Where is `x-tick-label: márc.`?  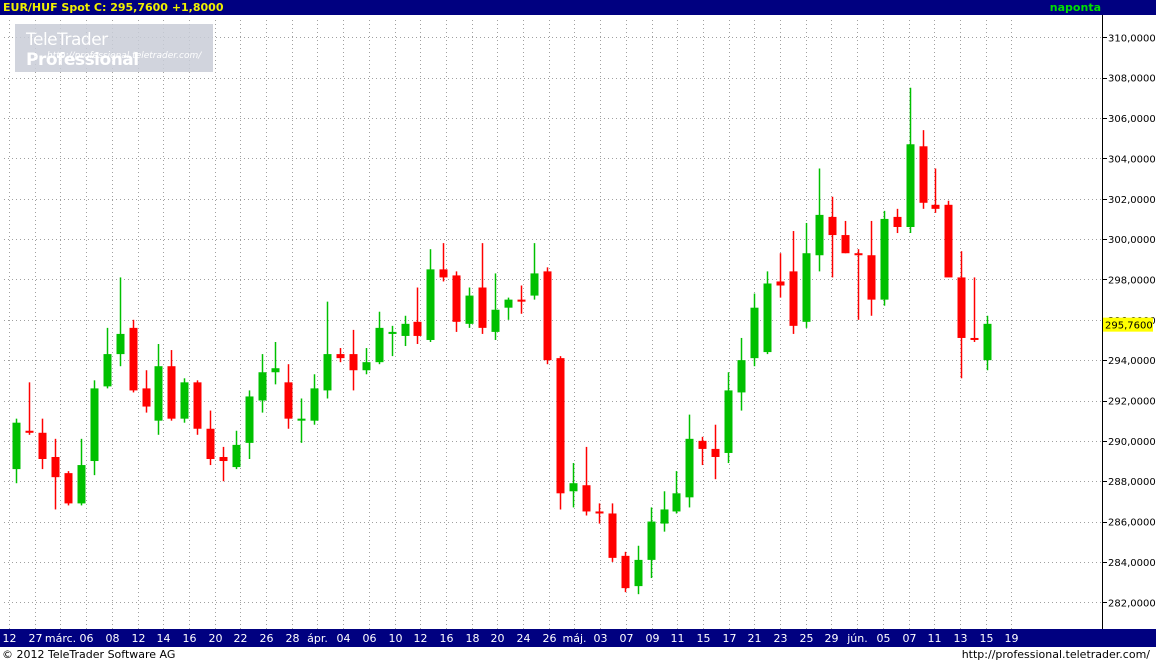 x-tick-label: márc. is located at coordinates (60, 638).